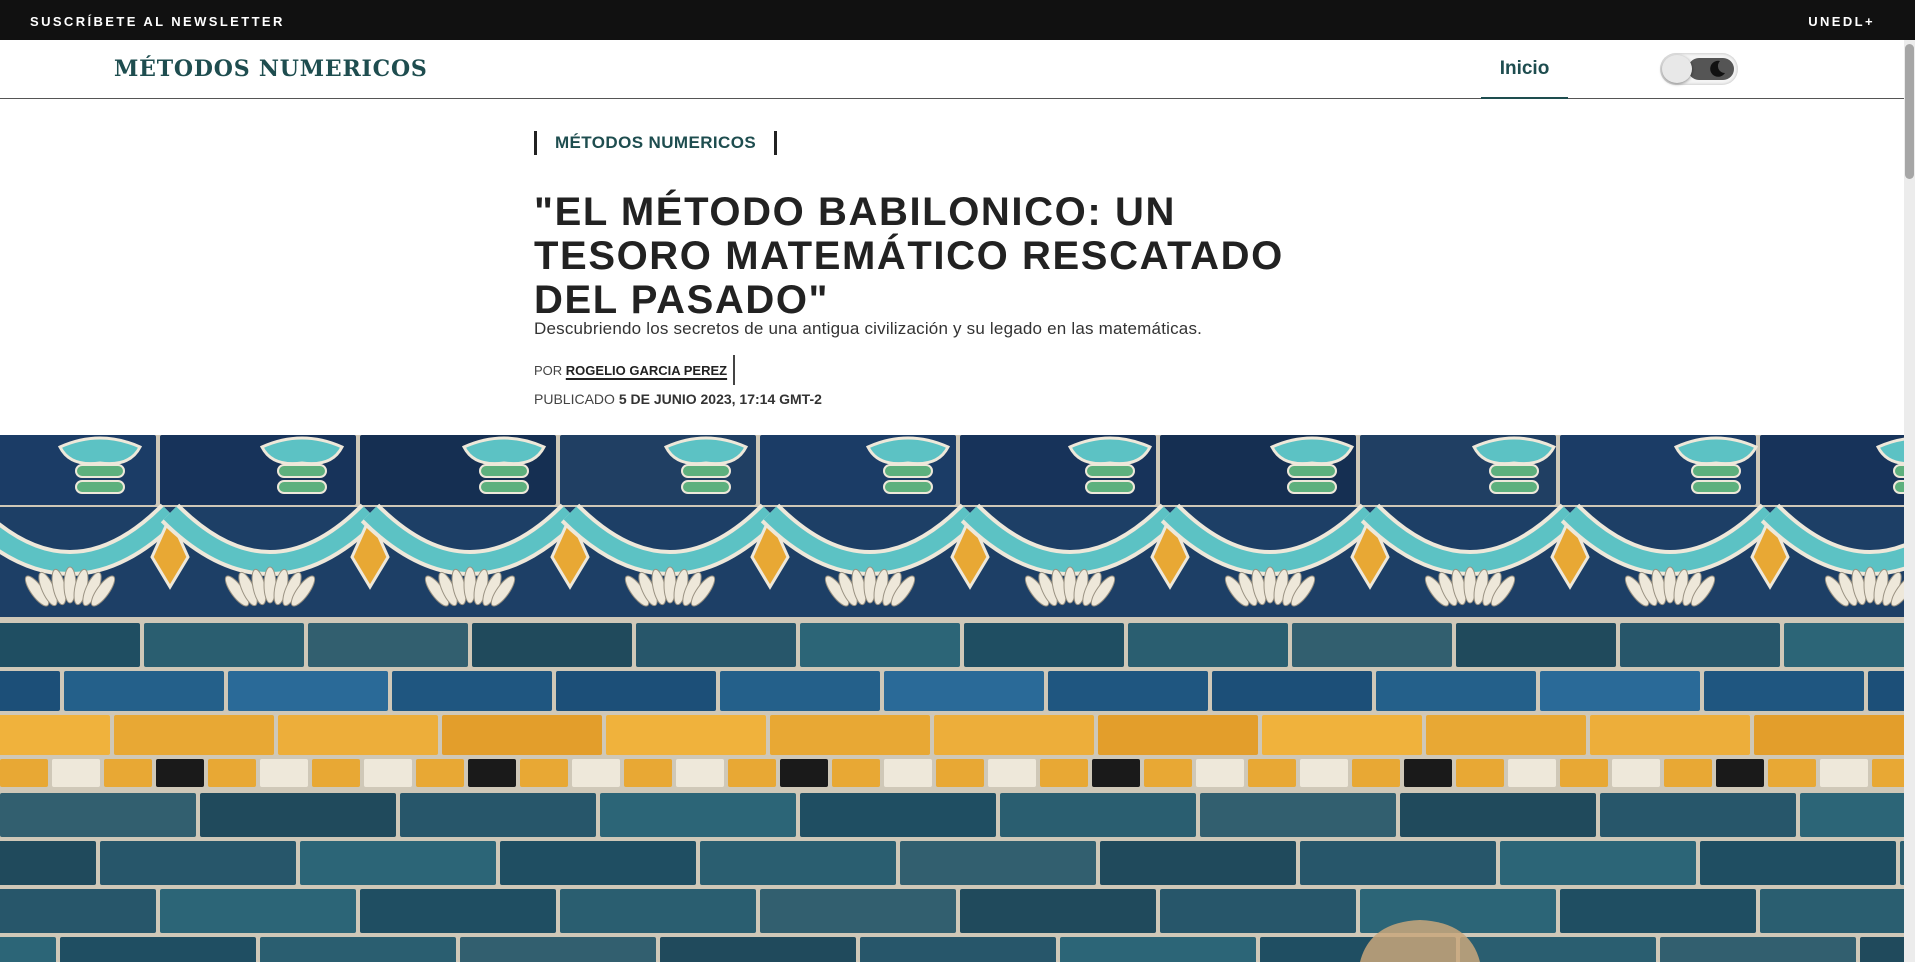 This screenshot has height=962, width=1915. Describe the element at coordinates (1909, 501) in the screenshot. I see `page-scrollbar` at that location.